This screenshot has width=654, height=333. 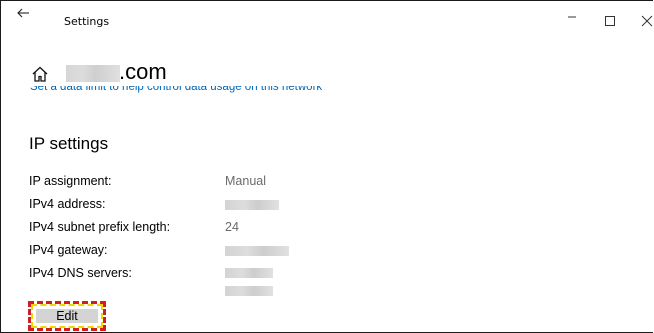 I want to click on minimize-icon, so click(x=572, y=17).